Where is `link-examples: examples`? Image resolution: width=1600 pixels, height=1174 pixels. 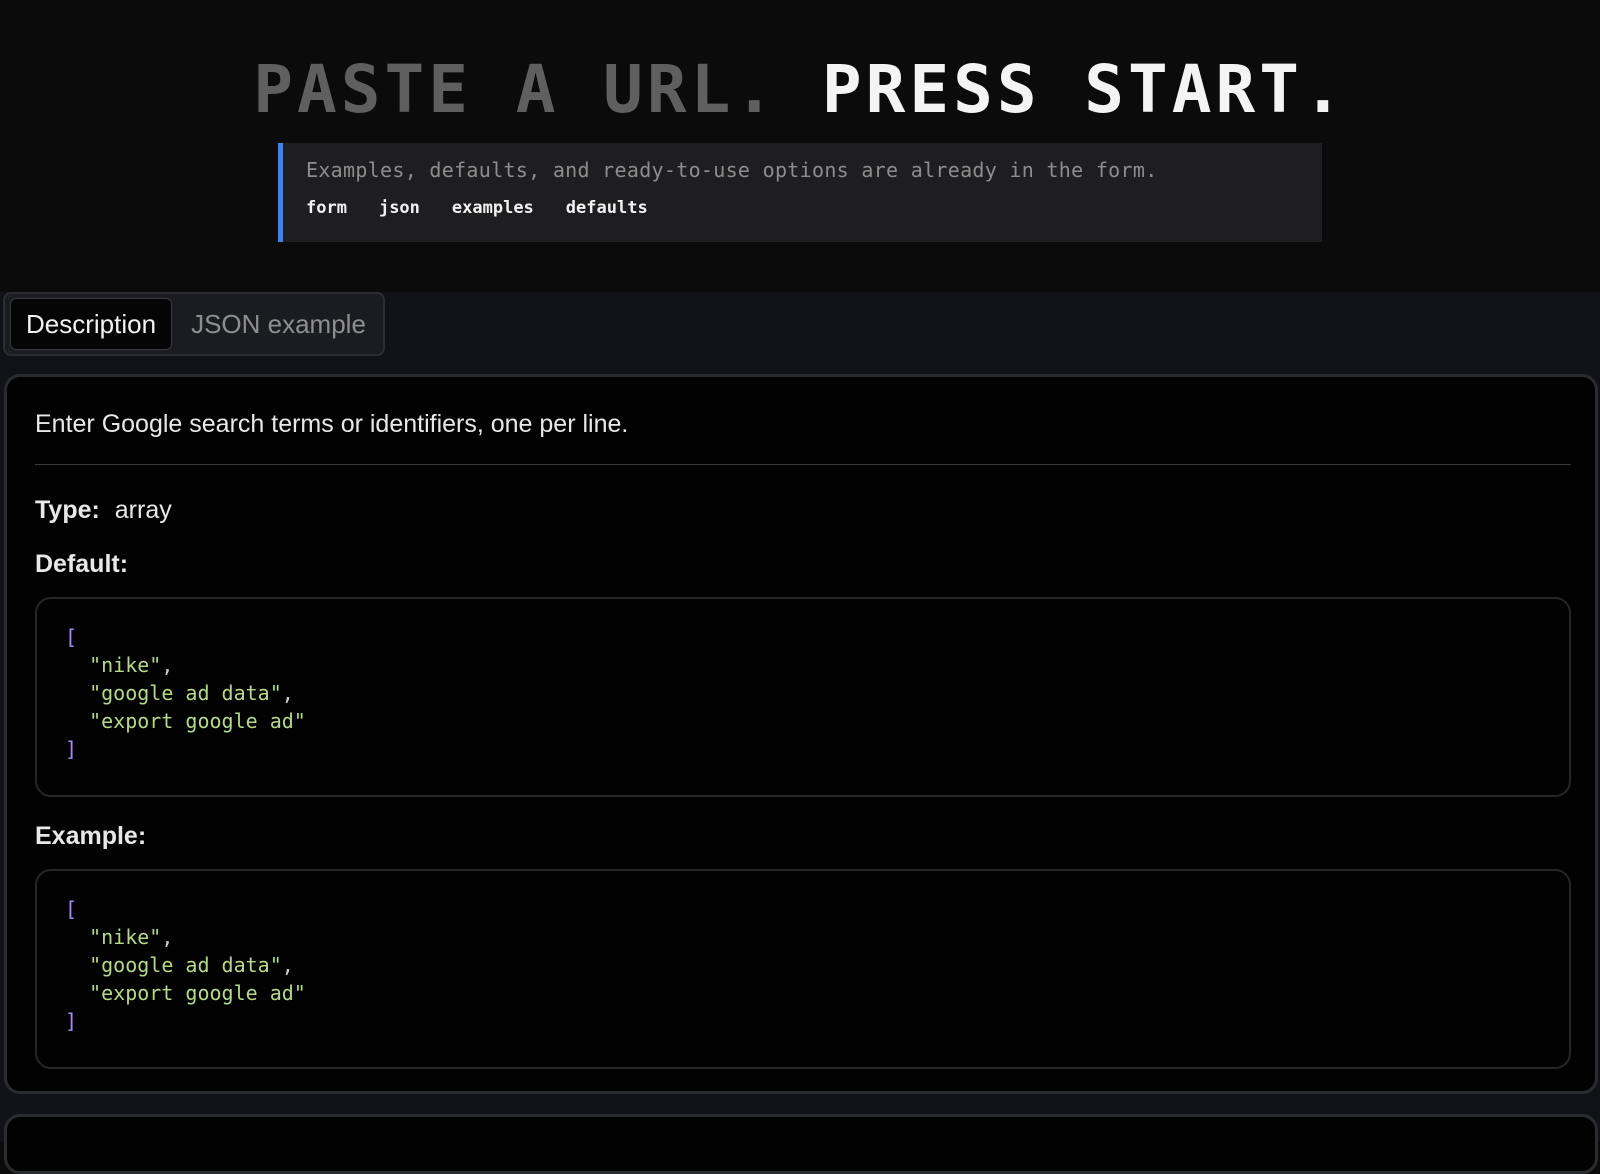 link-examples: examples is located at coordinates (493, 208).